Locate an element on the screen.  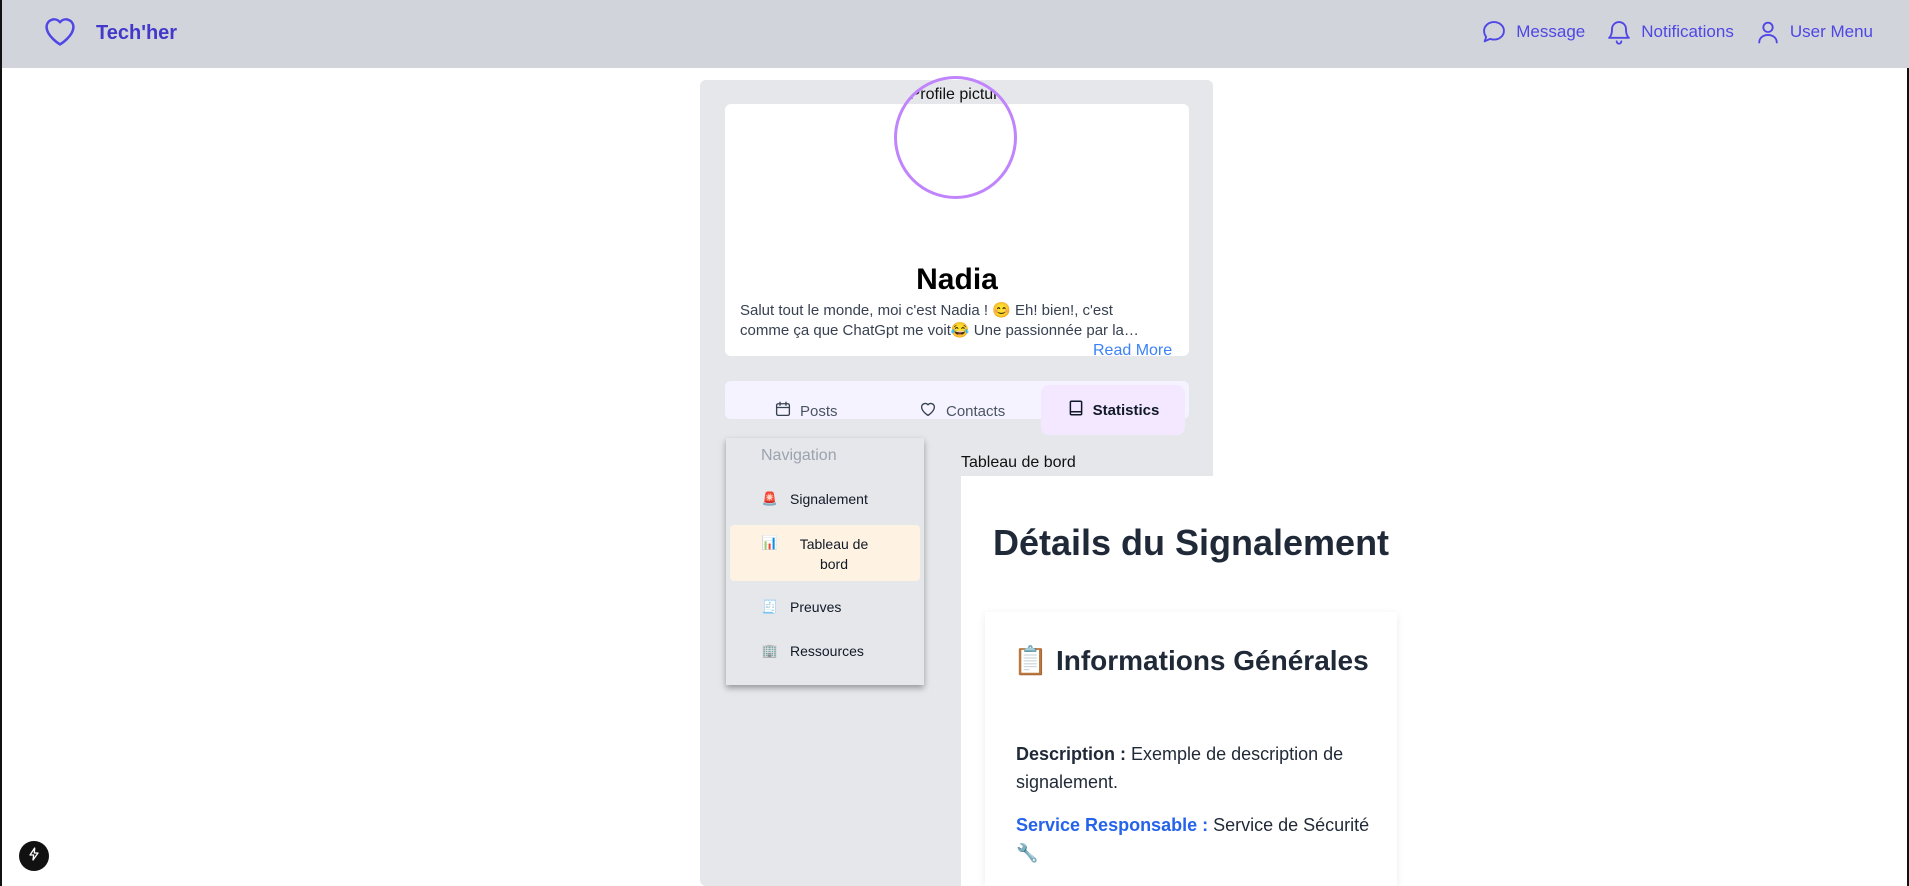
sidebar-item-label: Preuves is located at coordinates (816, 607).